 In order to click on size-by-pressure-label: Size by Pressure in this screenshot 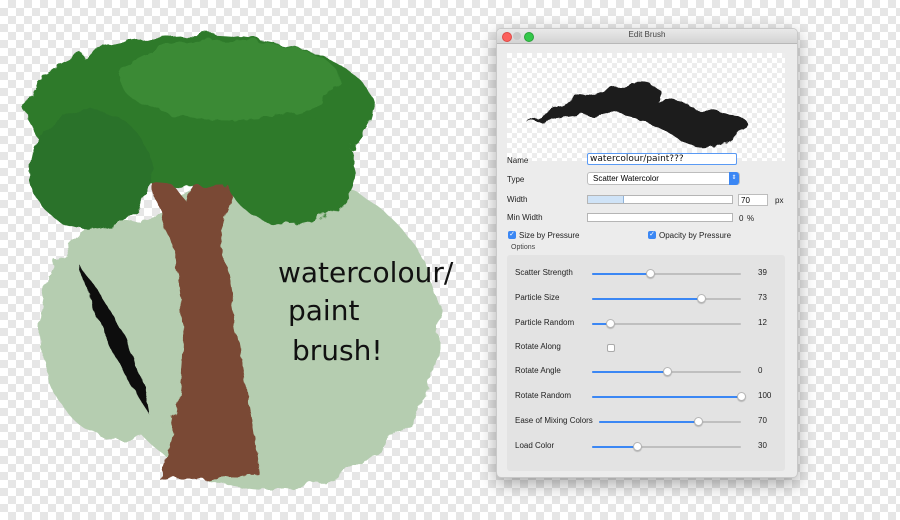, I will do `click(549, 235)`.